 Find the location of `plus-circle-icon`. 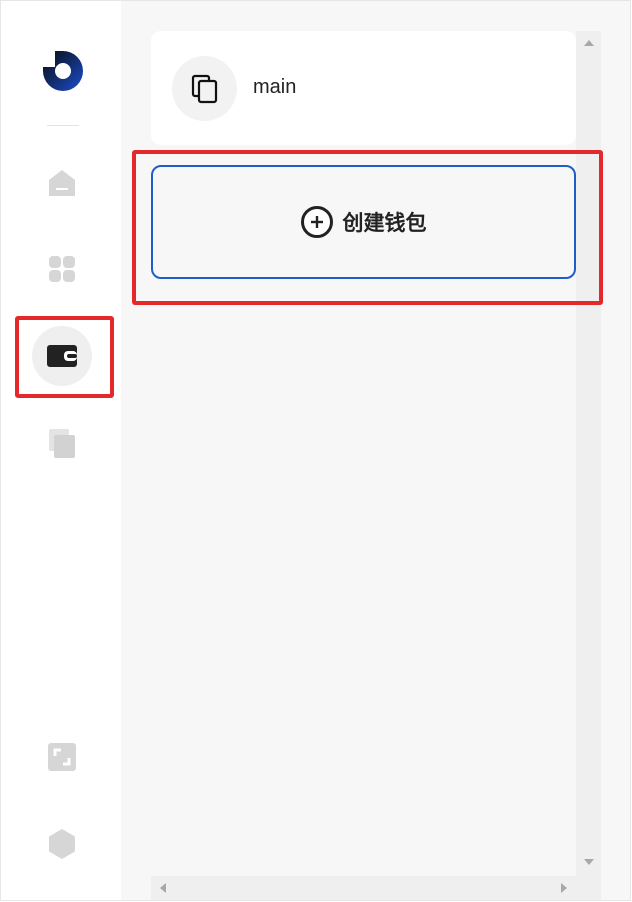

plus-circle-icon is located at coordinates (316, 222).